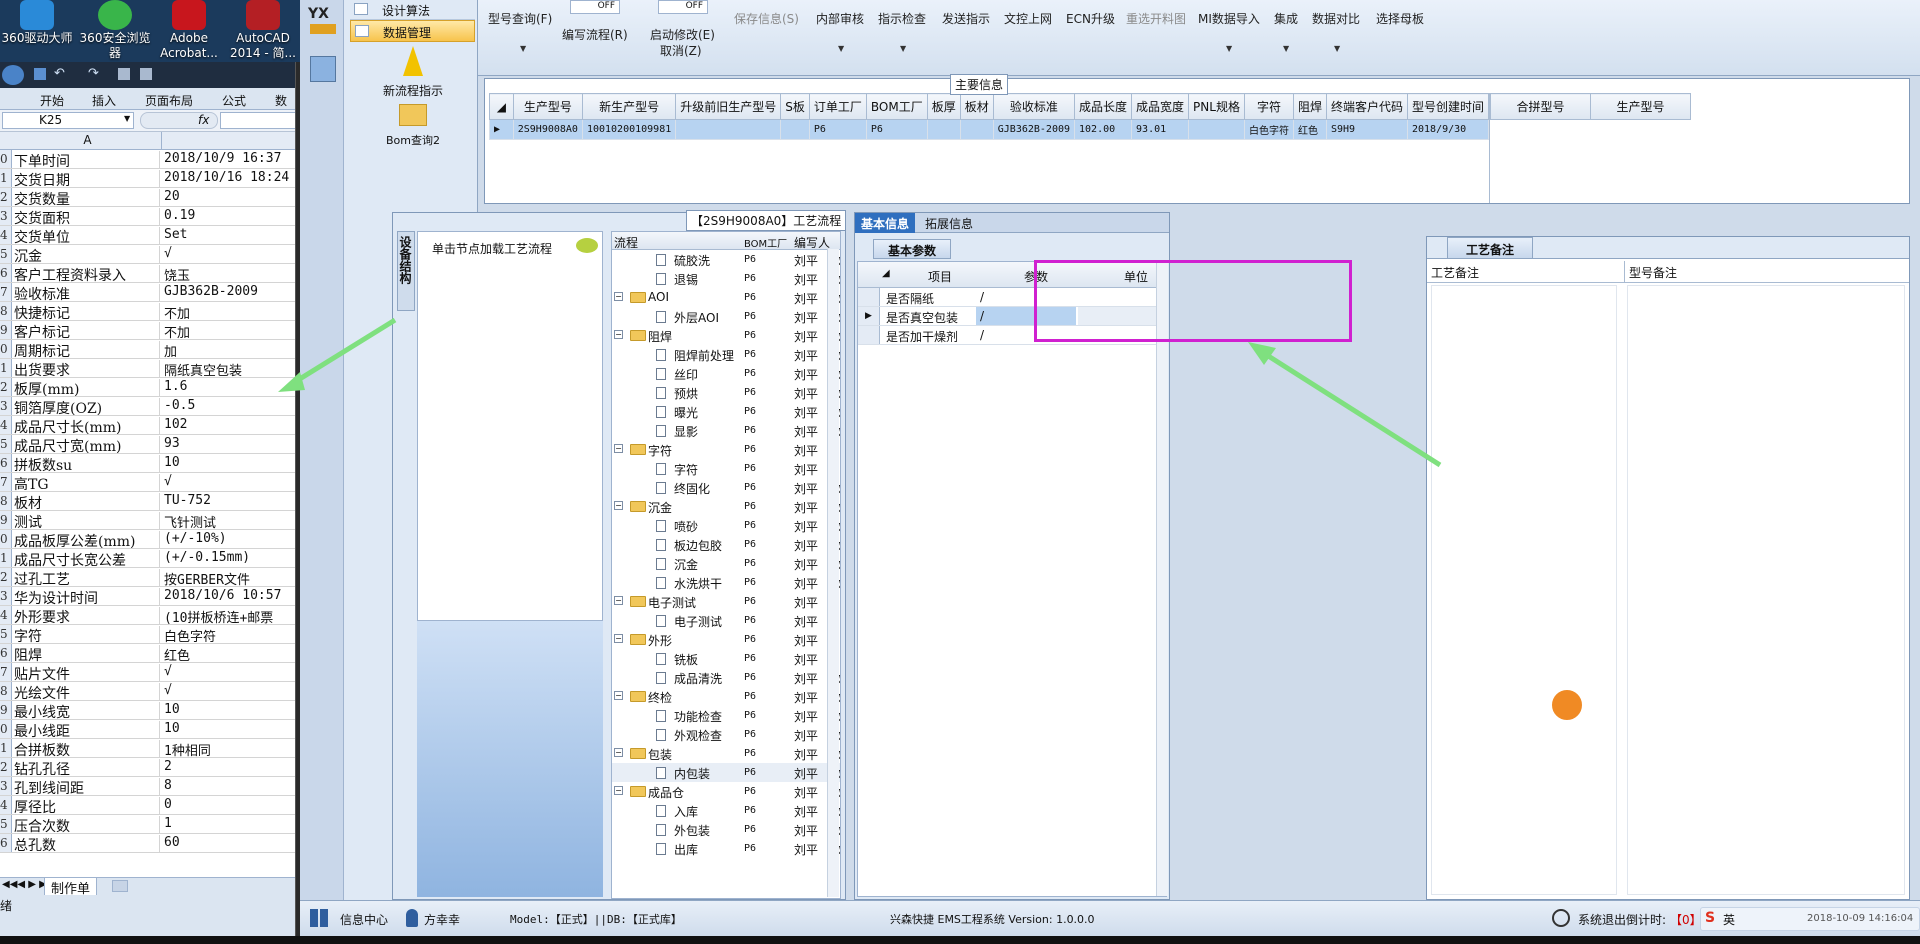 The height and width of the screenshot is (944, 1920). I want to click on ime-mode: 英, so click(1729, 919).